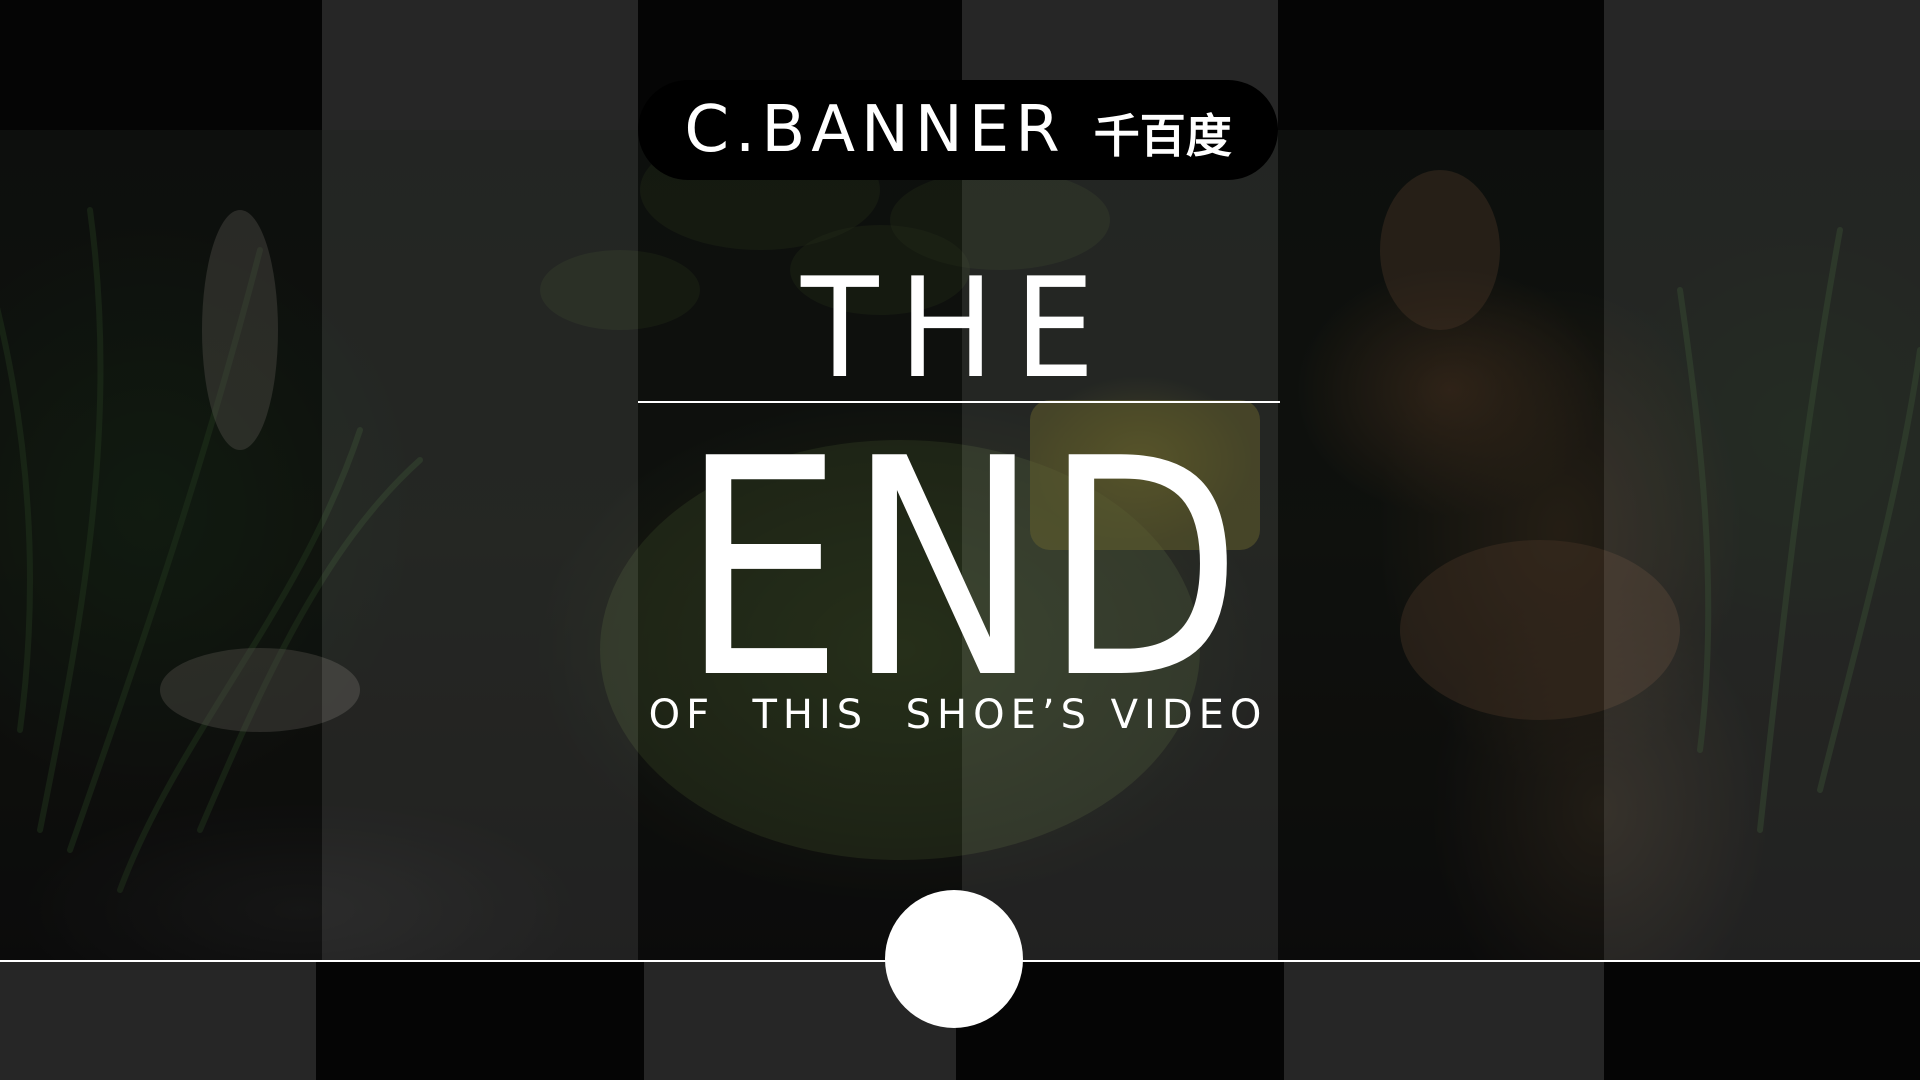 The height and width of the screenshot is (1080, 1920). I want to click on timeline-dot, so click(954, 959).